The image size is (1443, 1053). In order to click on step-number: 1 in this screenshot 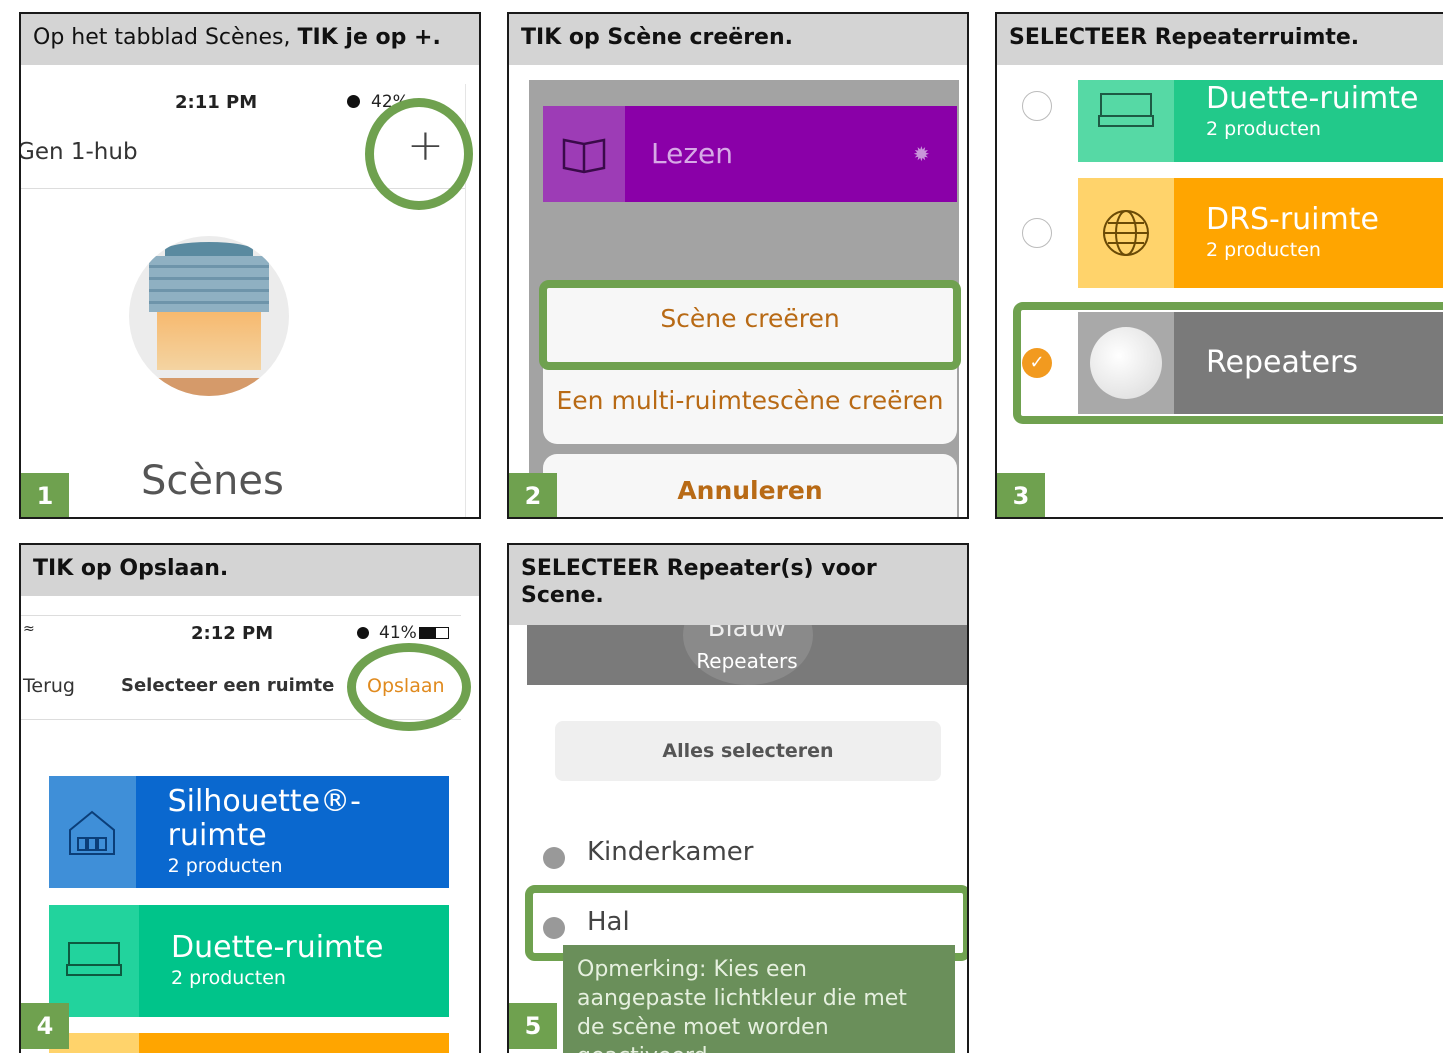, I will do `click(45, 495)`.